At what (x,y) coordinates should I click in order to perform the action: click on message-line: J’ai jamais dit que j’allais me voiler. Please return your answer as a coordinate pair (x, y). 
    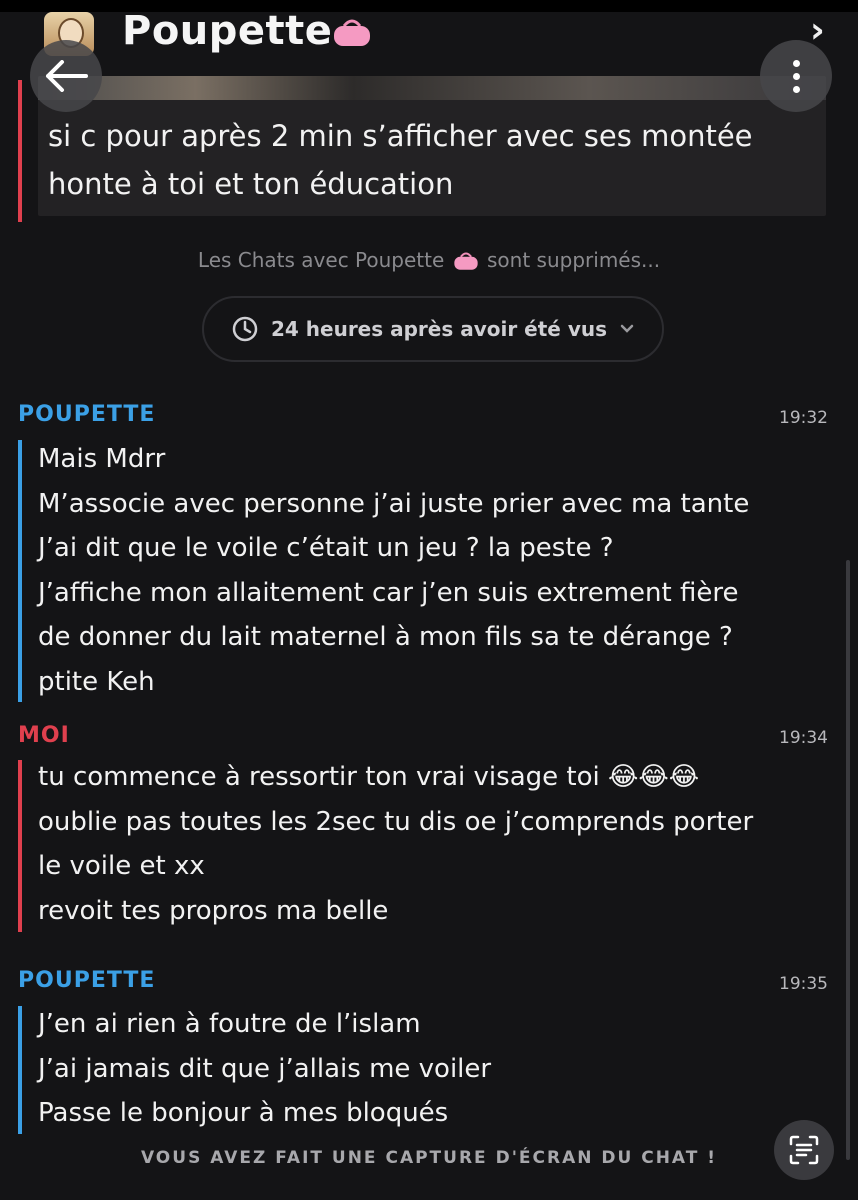
    Looking at the image, I should click on (265, 1068).